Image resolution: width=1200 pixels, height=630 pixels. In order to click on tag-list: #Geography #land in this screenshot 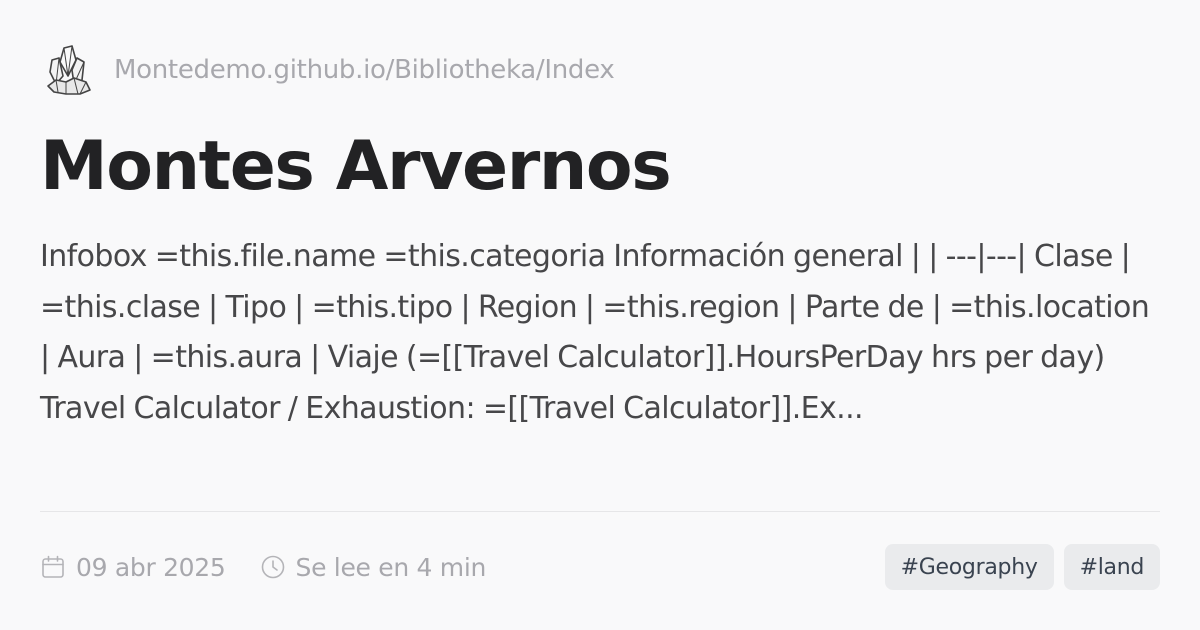, I will do `click(1022, 567)`.